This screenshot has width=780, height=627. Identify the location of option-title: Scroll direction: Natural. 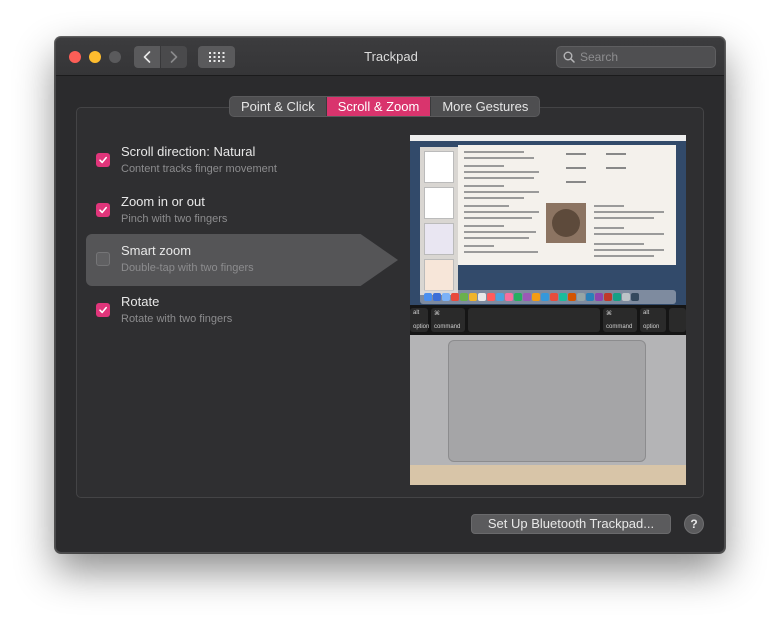
(188, 151).